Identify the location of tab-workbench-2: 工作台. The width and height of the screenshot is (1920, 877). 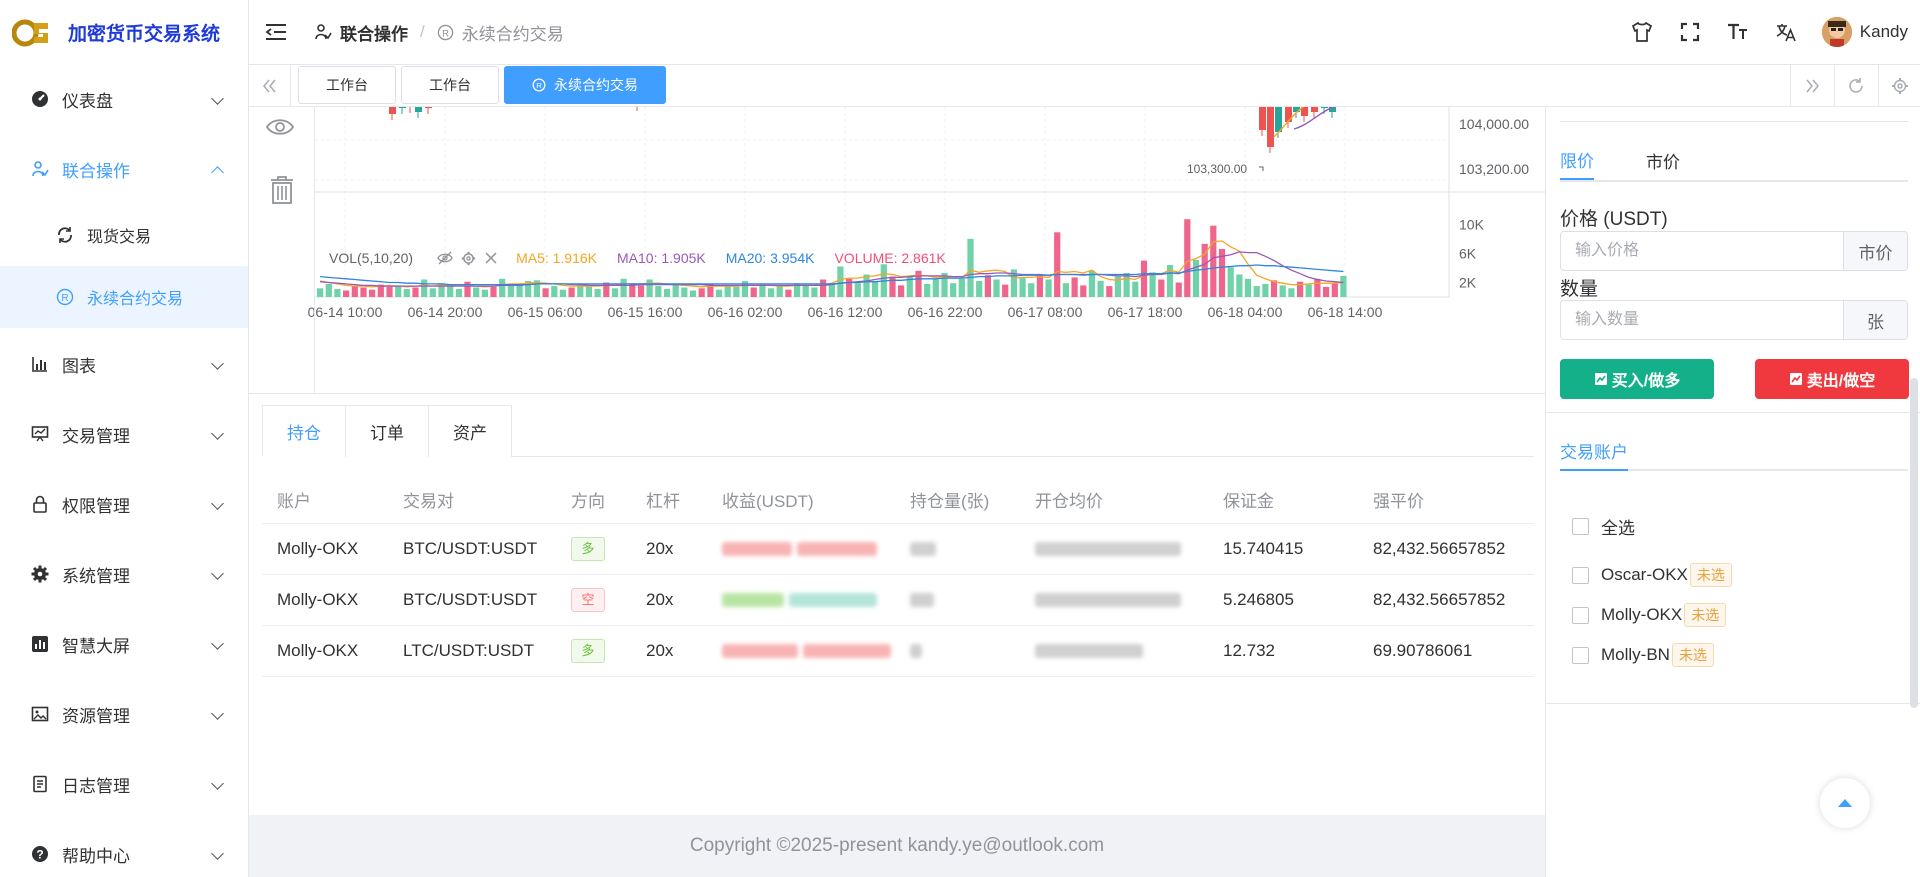
(450, 85).